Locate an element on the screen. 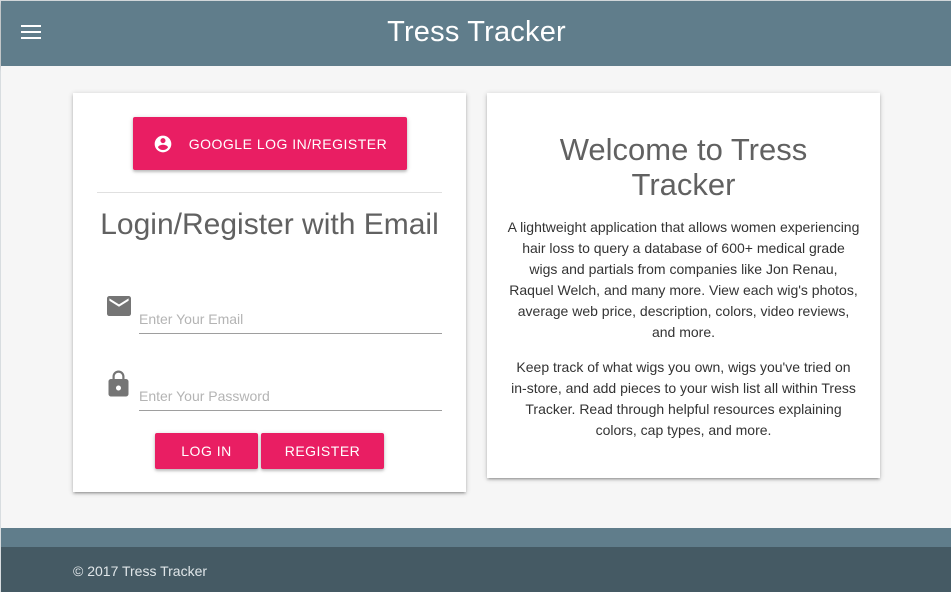 This screenshot has height=592, width=951. login-button: LOG IN is located at coordinates (206, 451).